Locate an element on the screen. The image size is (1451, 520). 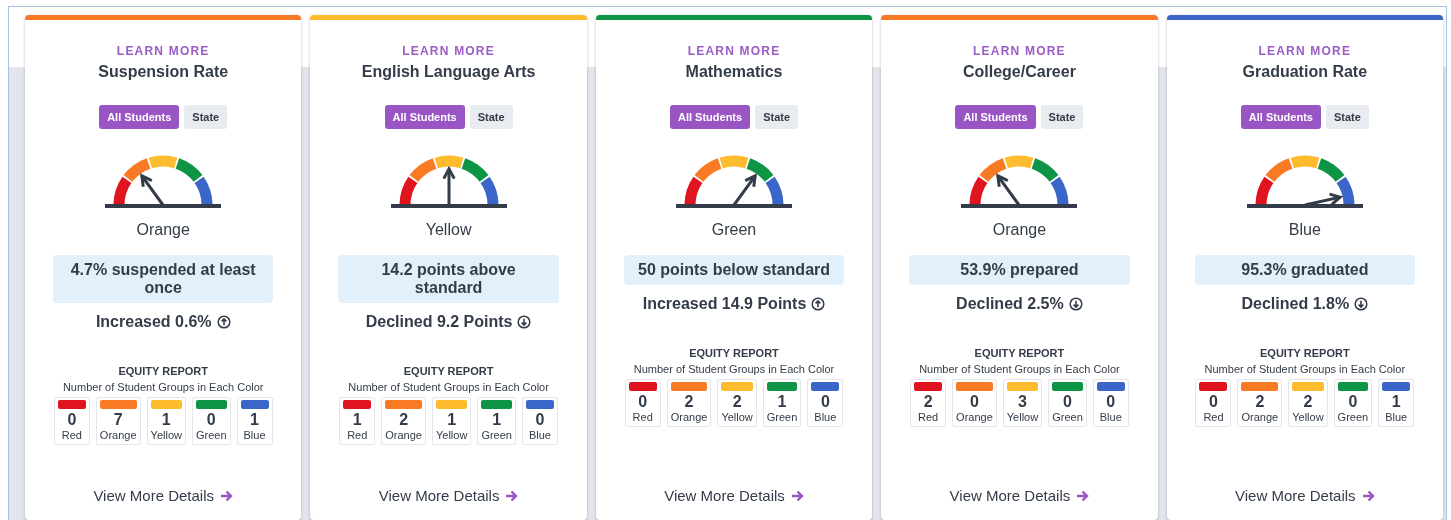
result-statement: 50 points below standard is located at coordinates (734, 270).